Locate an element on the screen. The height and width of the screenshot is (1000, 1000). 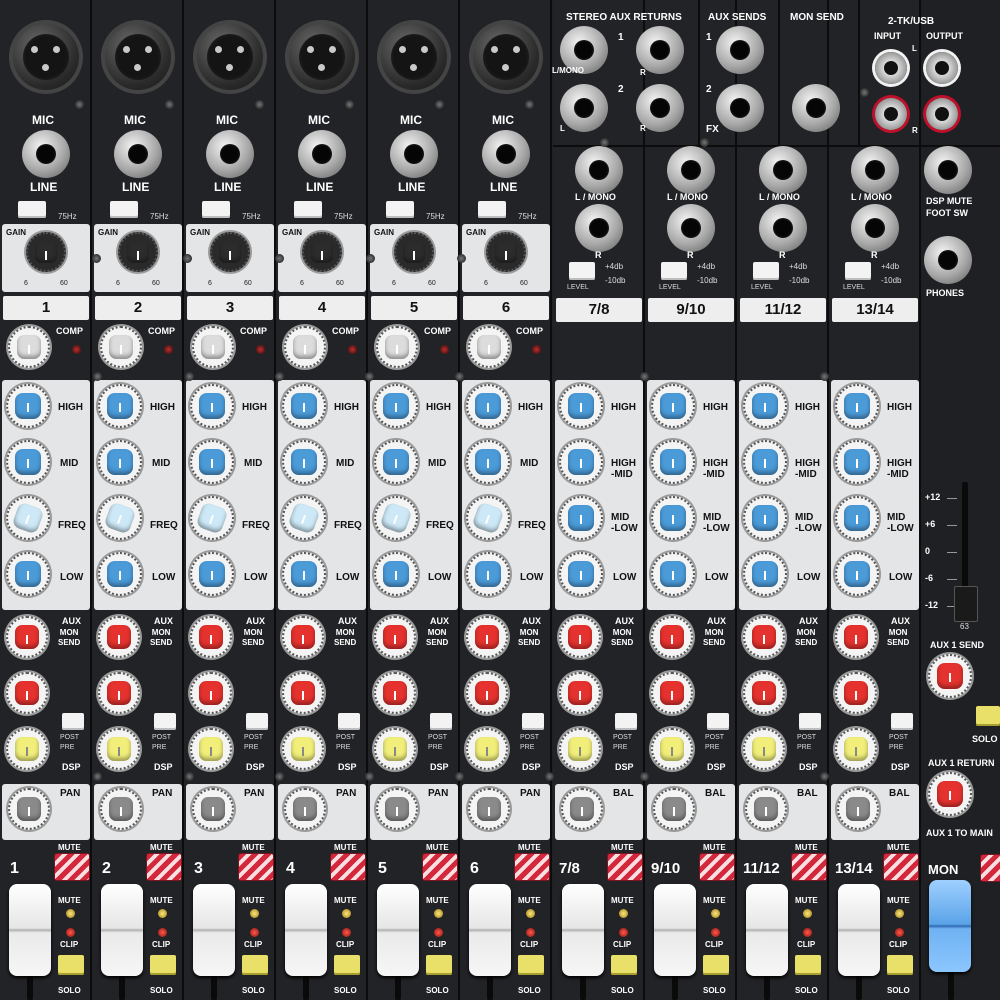
usb-input-left-rca is located at coordinates (891, 68).